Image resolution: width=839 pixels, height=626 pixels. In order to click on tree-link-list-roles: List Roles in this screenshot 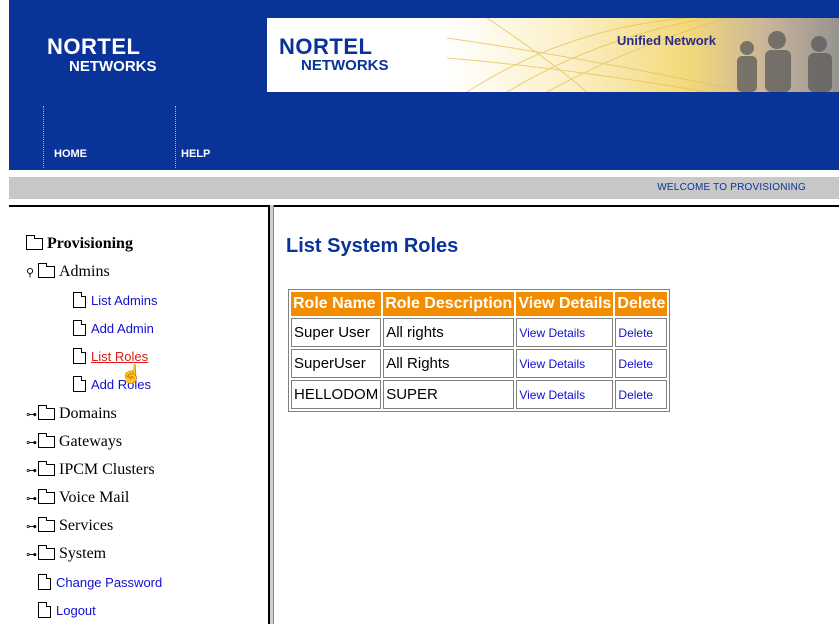, I will do `click(110, 356)`.